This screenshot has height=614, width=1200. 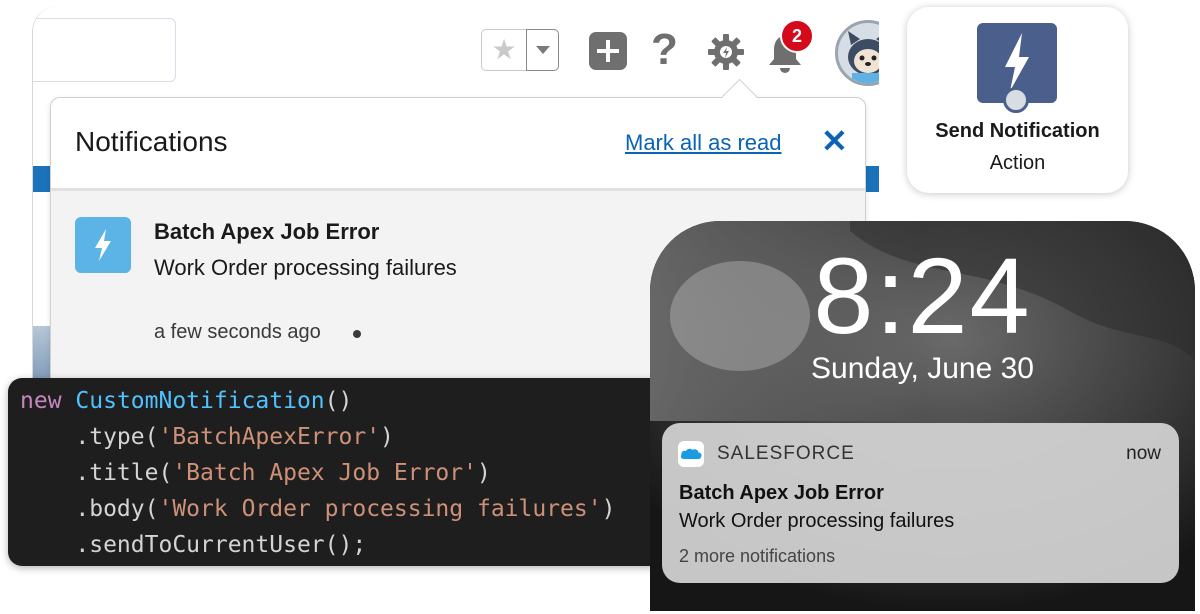 What do you see at coordinates (834, 141) in the screenshot?
I see `close-icon: ✕` at bounding box center [834, 141].